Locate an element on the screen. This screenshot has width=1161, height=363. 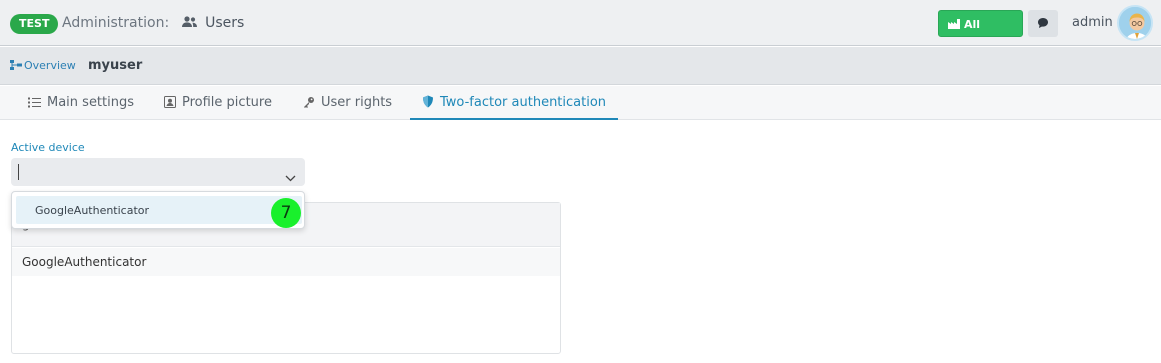
tab-two-factor-authentication: Two-factor authentication is located at coordinates (514, 103).